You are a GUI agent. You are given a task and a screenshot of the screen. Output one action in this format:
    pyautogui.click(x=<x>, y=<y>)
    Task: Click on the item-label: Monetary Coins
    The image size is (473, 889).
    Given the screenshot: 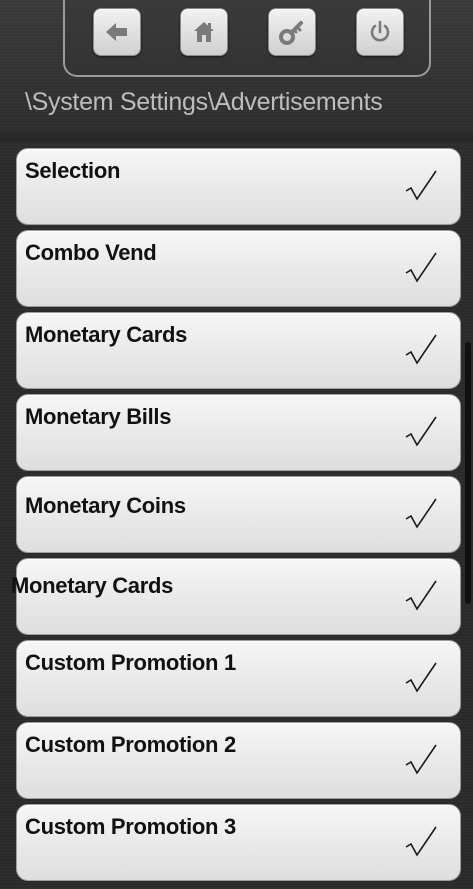 What is the action you would take?
    pyautogui.click(x=105, y=505)
    